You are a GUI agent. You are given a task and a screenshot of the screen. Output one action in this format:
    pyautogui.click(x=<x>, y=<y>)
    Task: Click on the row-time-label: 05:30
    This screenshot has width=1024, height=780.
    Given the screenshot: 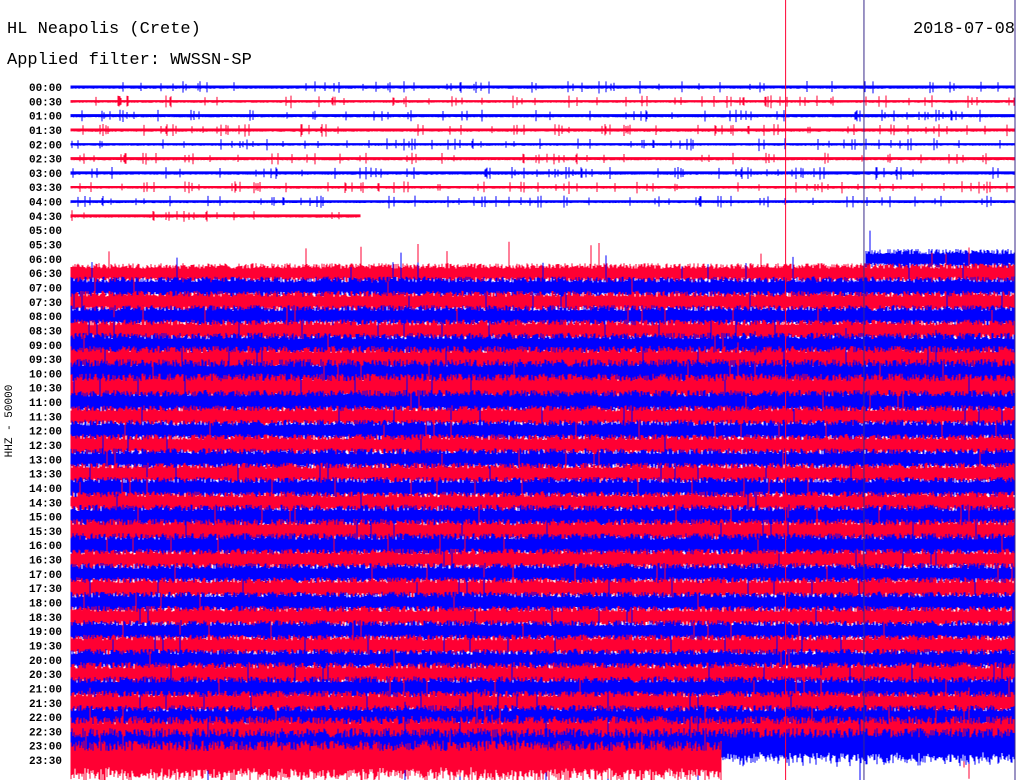 What is the action you would take?
    pyautogui.click(x=45, y=247)
    